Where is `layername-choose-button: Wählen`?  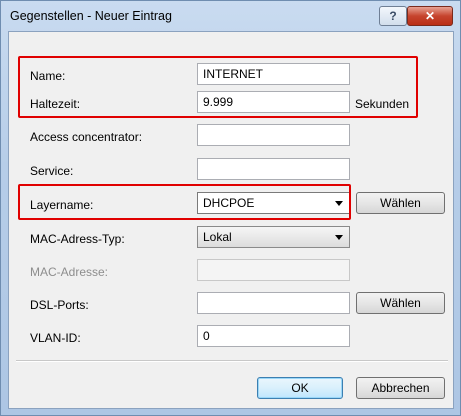 layername-choose-button: Wählen is located at coordinates (400, 203).